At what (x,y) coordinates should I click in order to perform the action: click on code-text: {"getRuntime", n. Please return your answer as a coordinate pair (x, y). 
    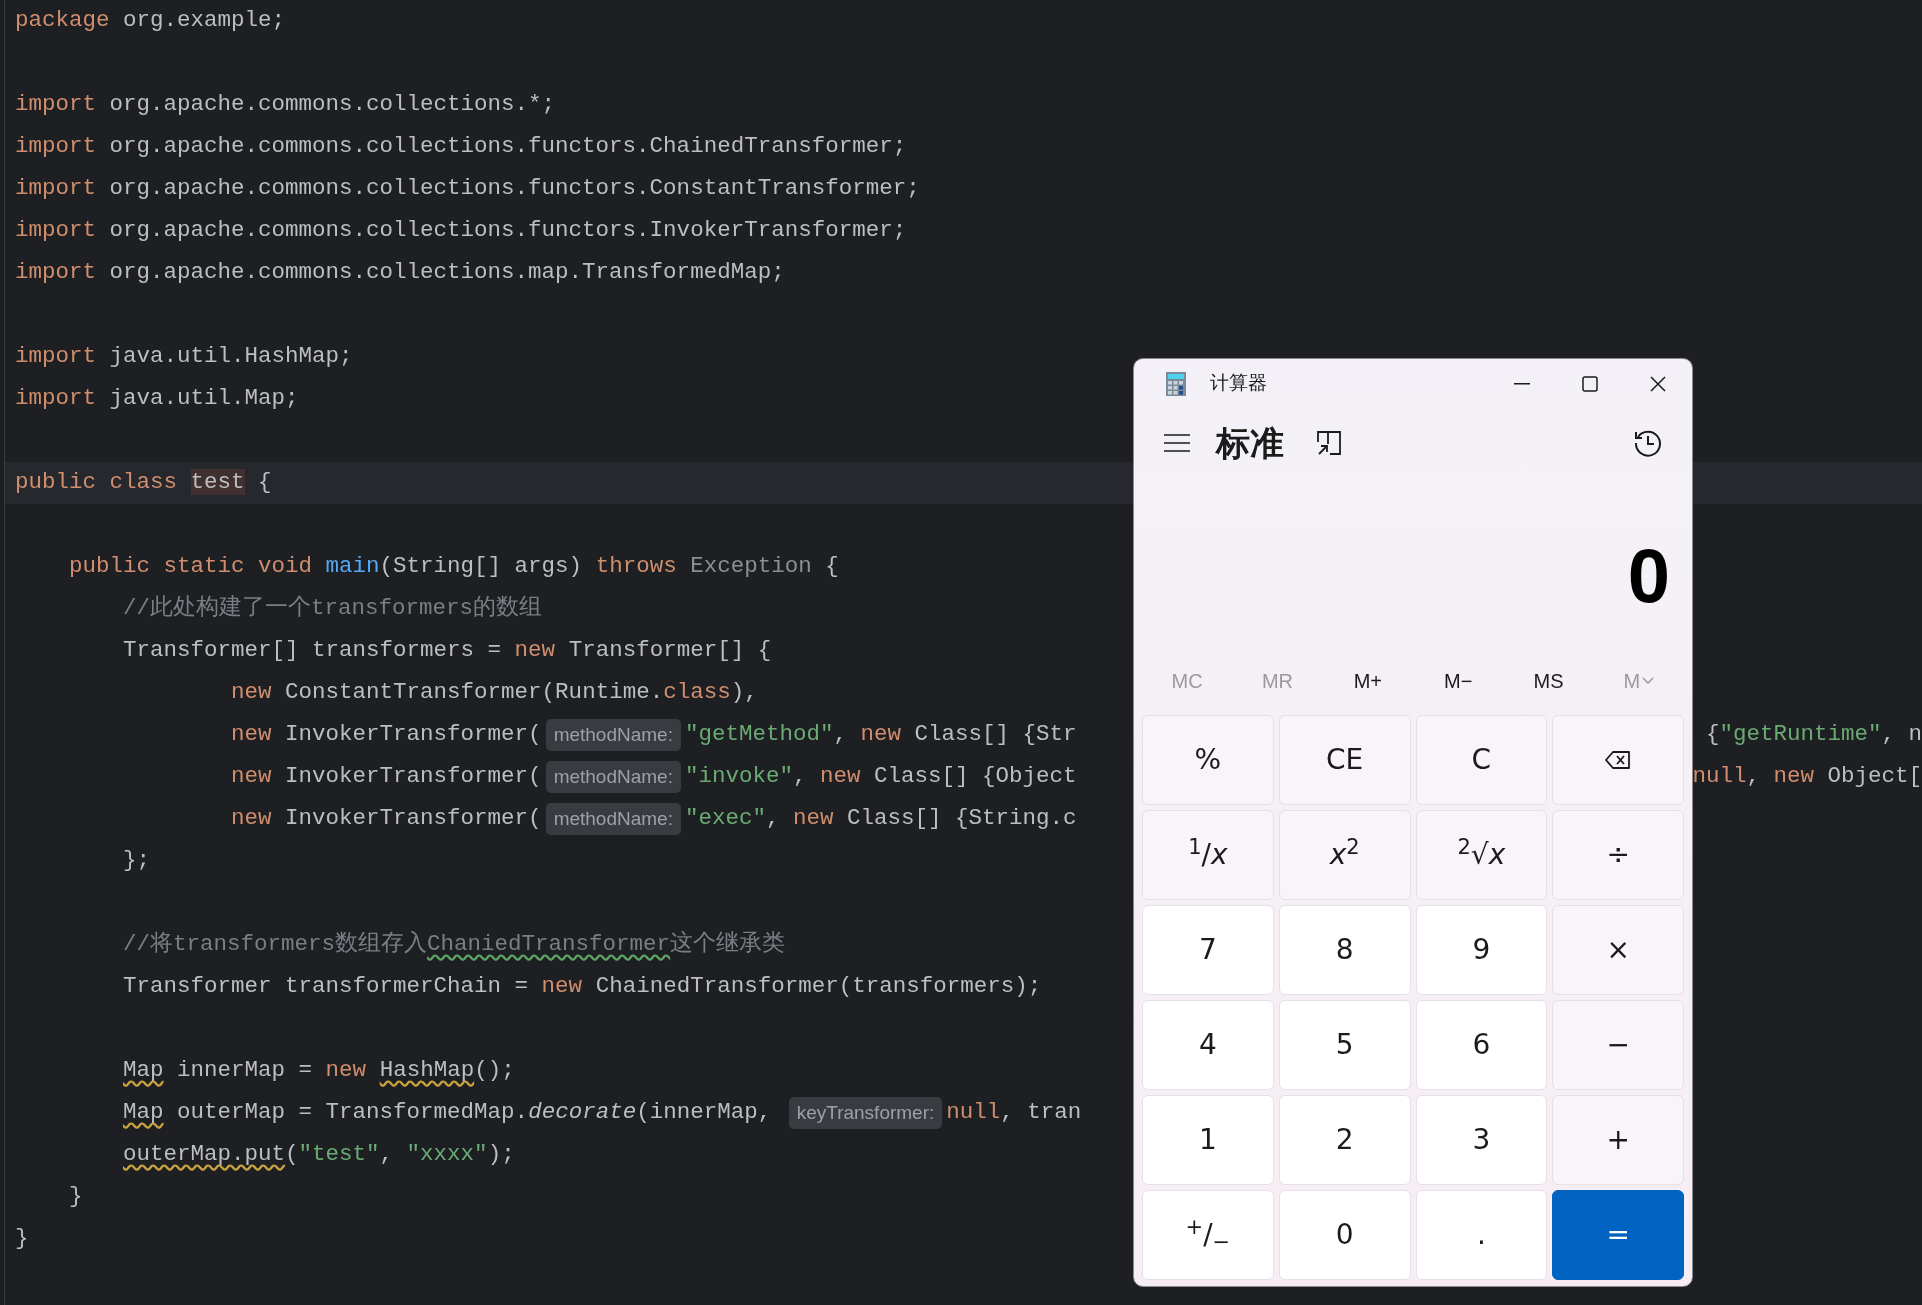
    Looking at the image, I should click on (1813, 734).